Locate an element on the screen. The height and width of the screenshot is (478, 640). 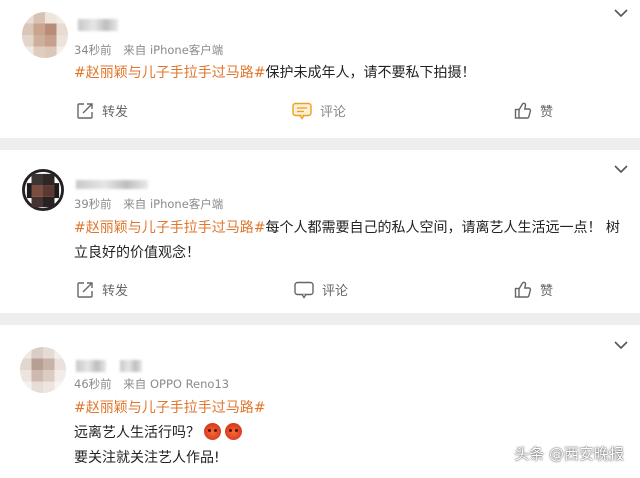
post-meta: 34秒前 来自 iPhone客户端 is located at coordinates (148, 50).